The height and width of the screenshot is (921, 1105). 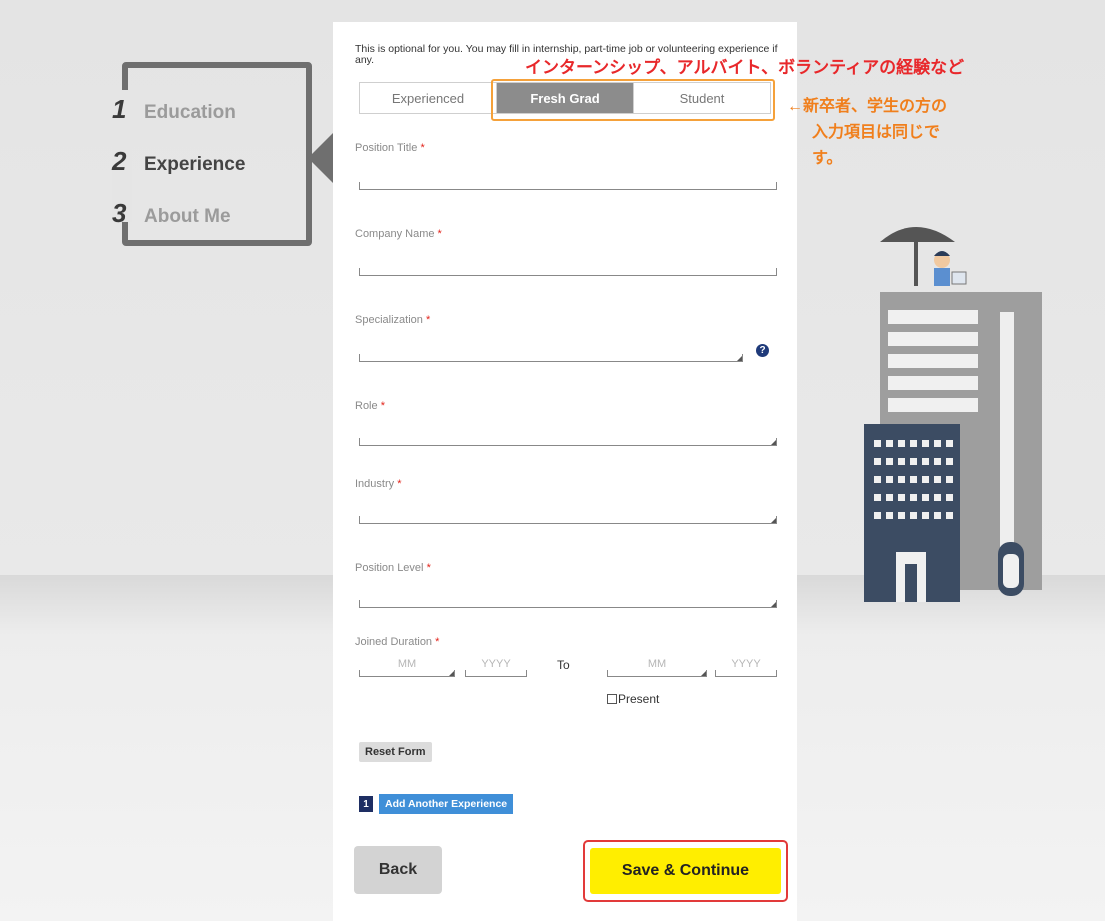 I want to click on entrance-glass, so click(x=1011, y=571).